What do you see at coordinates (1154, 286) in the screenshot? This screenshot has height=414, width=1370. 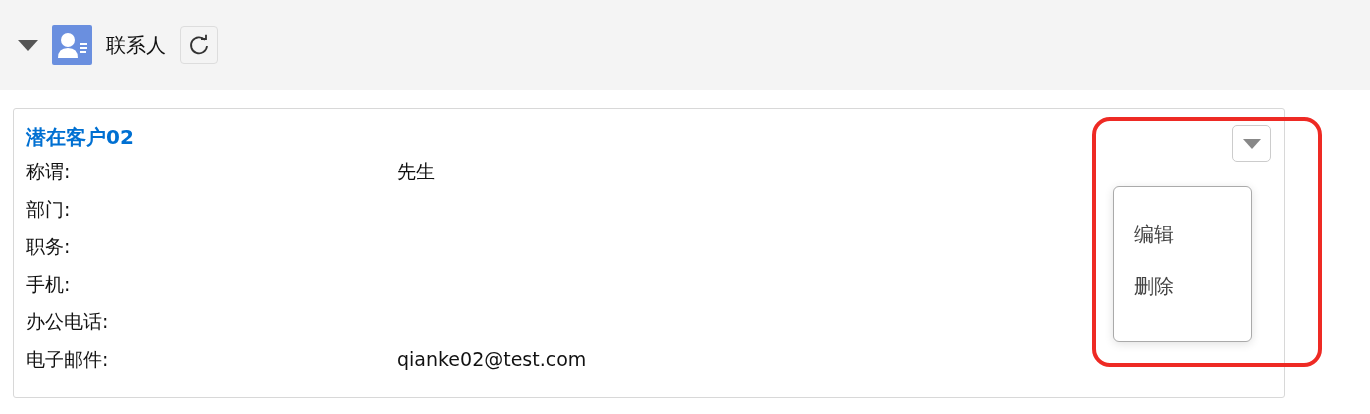 I see `menu-item: 删除` at bounding box center [1154, 286].